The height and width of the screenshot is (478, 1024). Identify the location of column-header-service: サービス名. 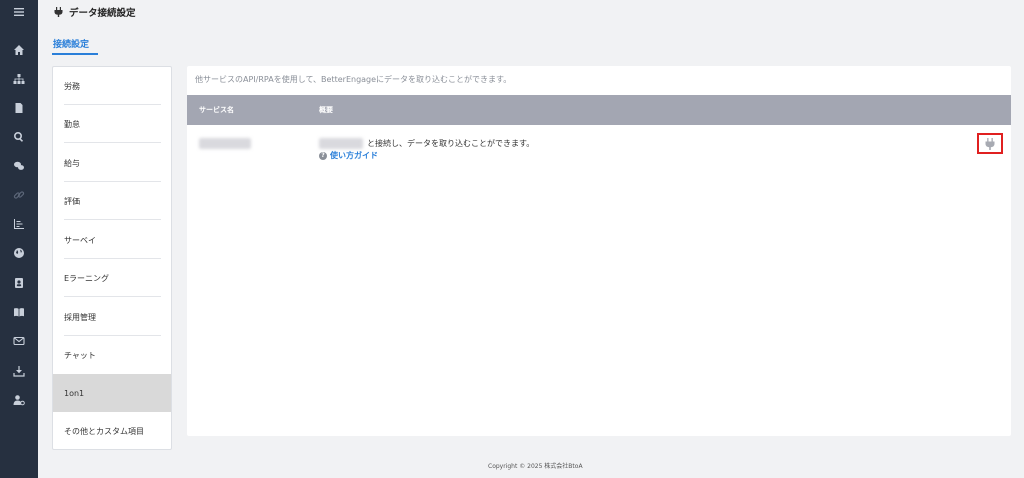
(216, 110).